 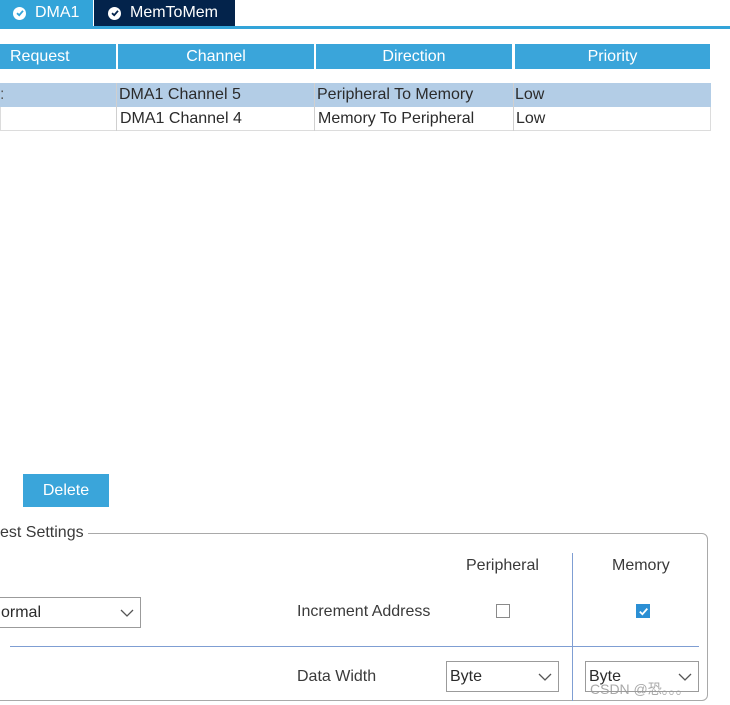 I want to click on column-header-priority: Priority, so click(x=612, y=56).